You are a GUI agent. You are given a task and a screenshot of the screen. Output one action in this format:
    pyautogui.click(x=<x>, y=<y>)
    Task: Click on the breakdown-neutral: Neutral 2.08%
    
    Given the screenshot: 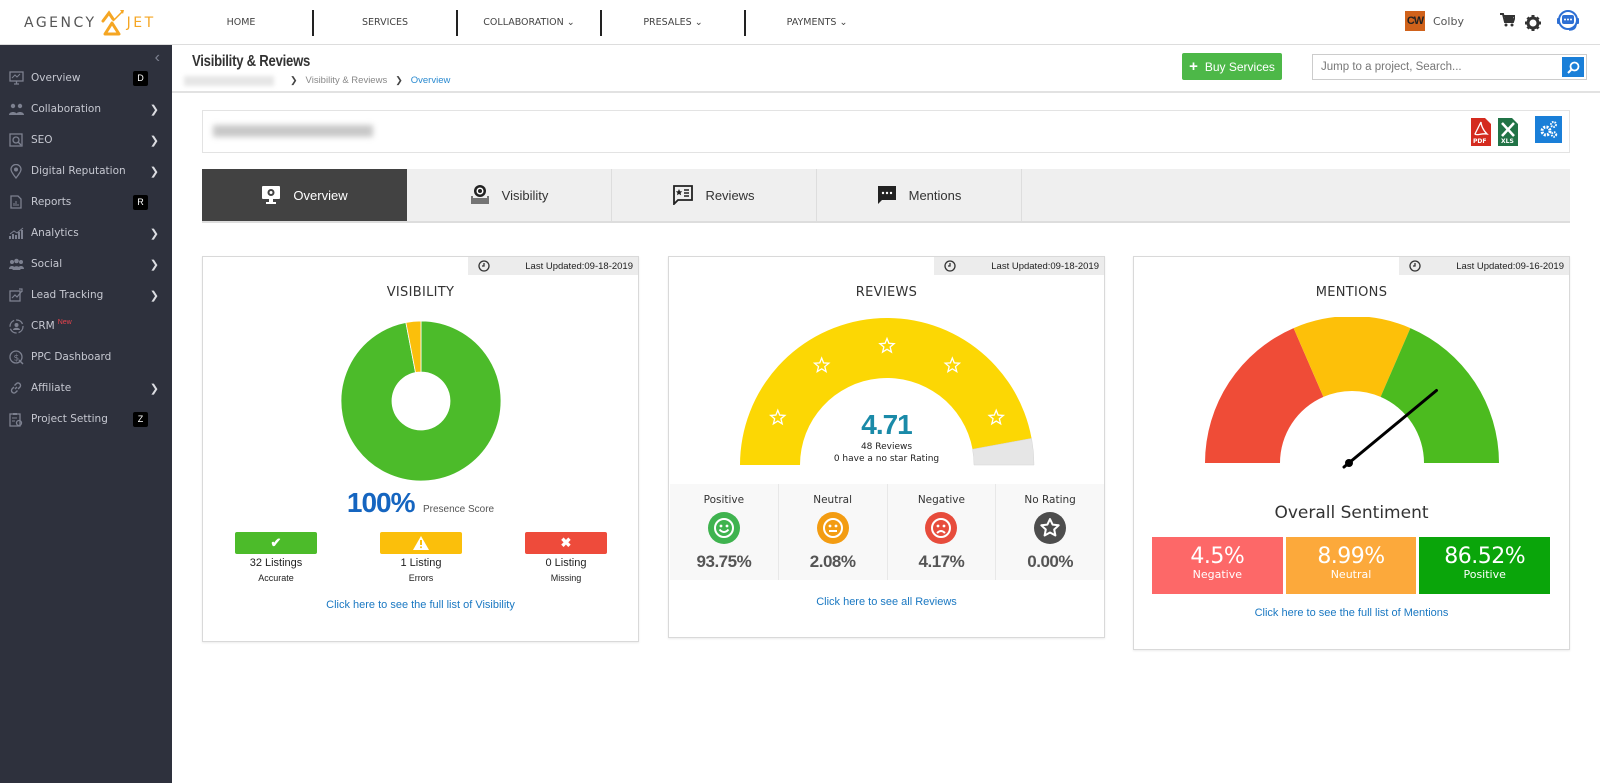 What is the action you would take?
    pyautogui.click(x=833, y=532)
    